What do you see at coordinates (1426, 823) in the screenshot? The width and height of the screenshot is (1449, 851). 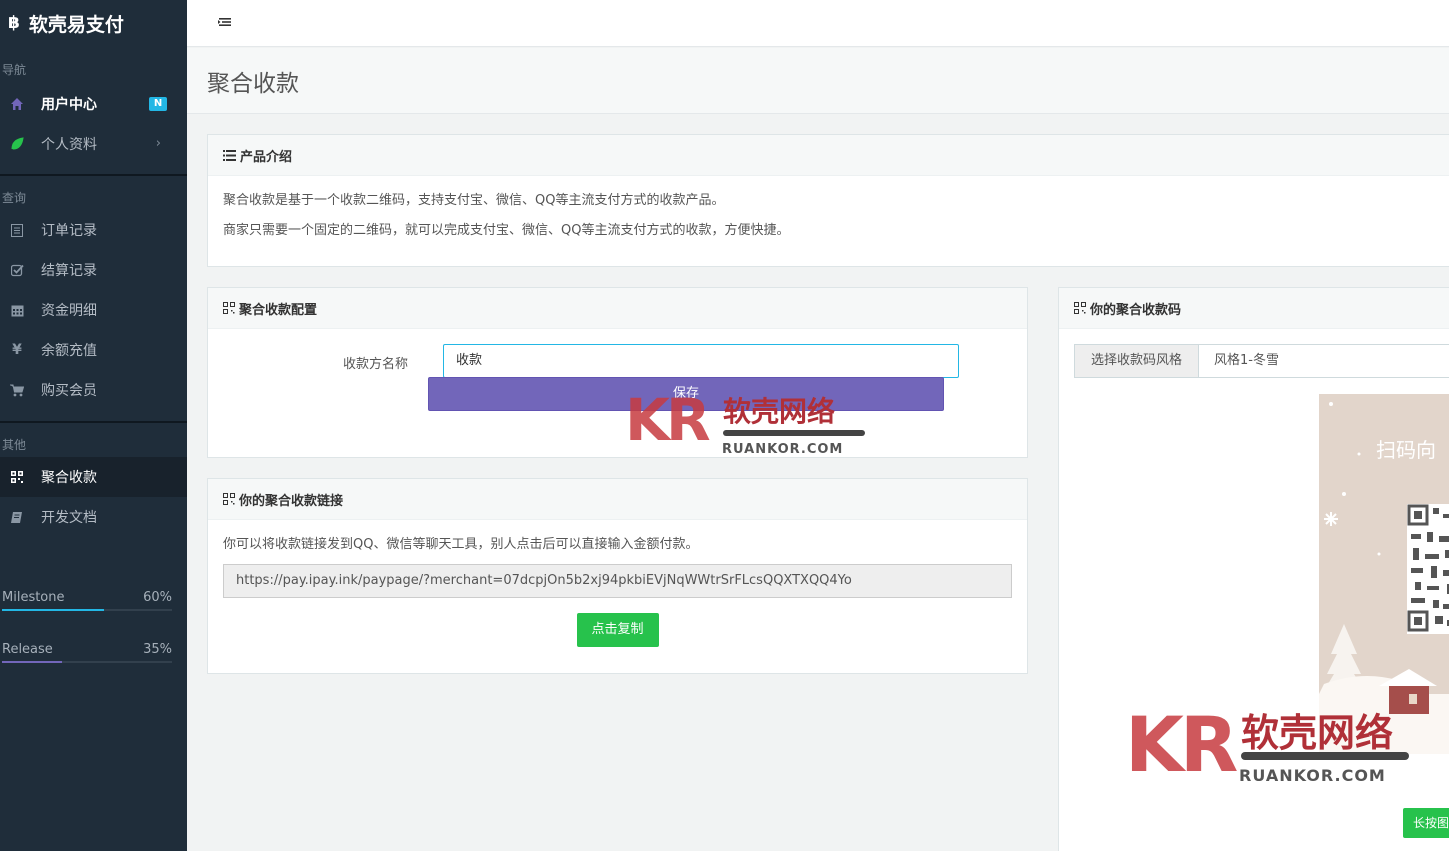 I see `long-press-save-button: 长按图` at bounding box center [1426, 823].